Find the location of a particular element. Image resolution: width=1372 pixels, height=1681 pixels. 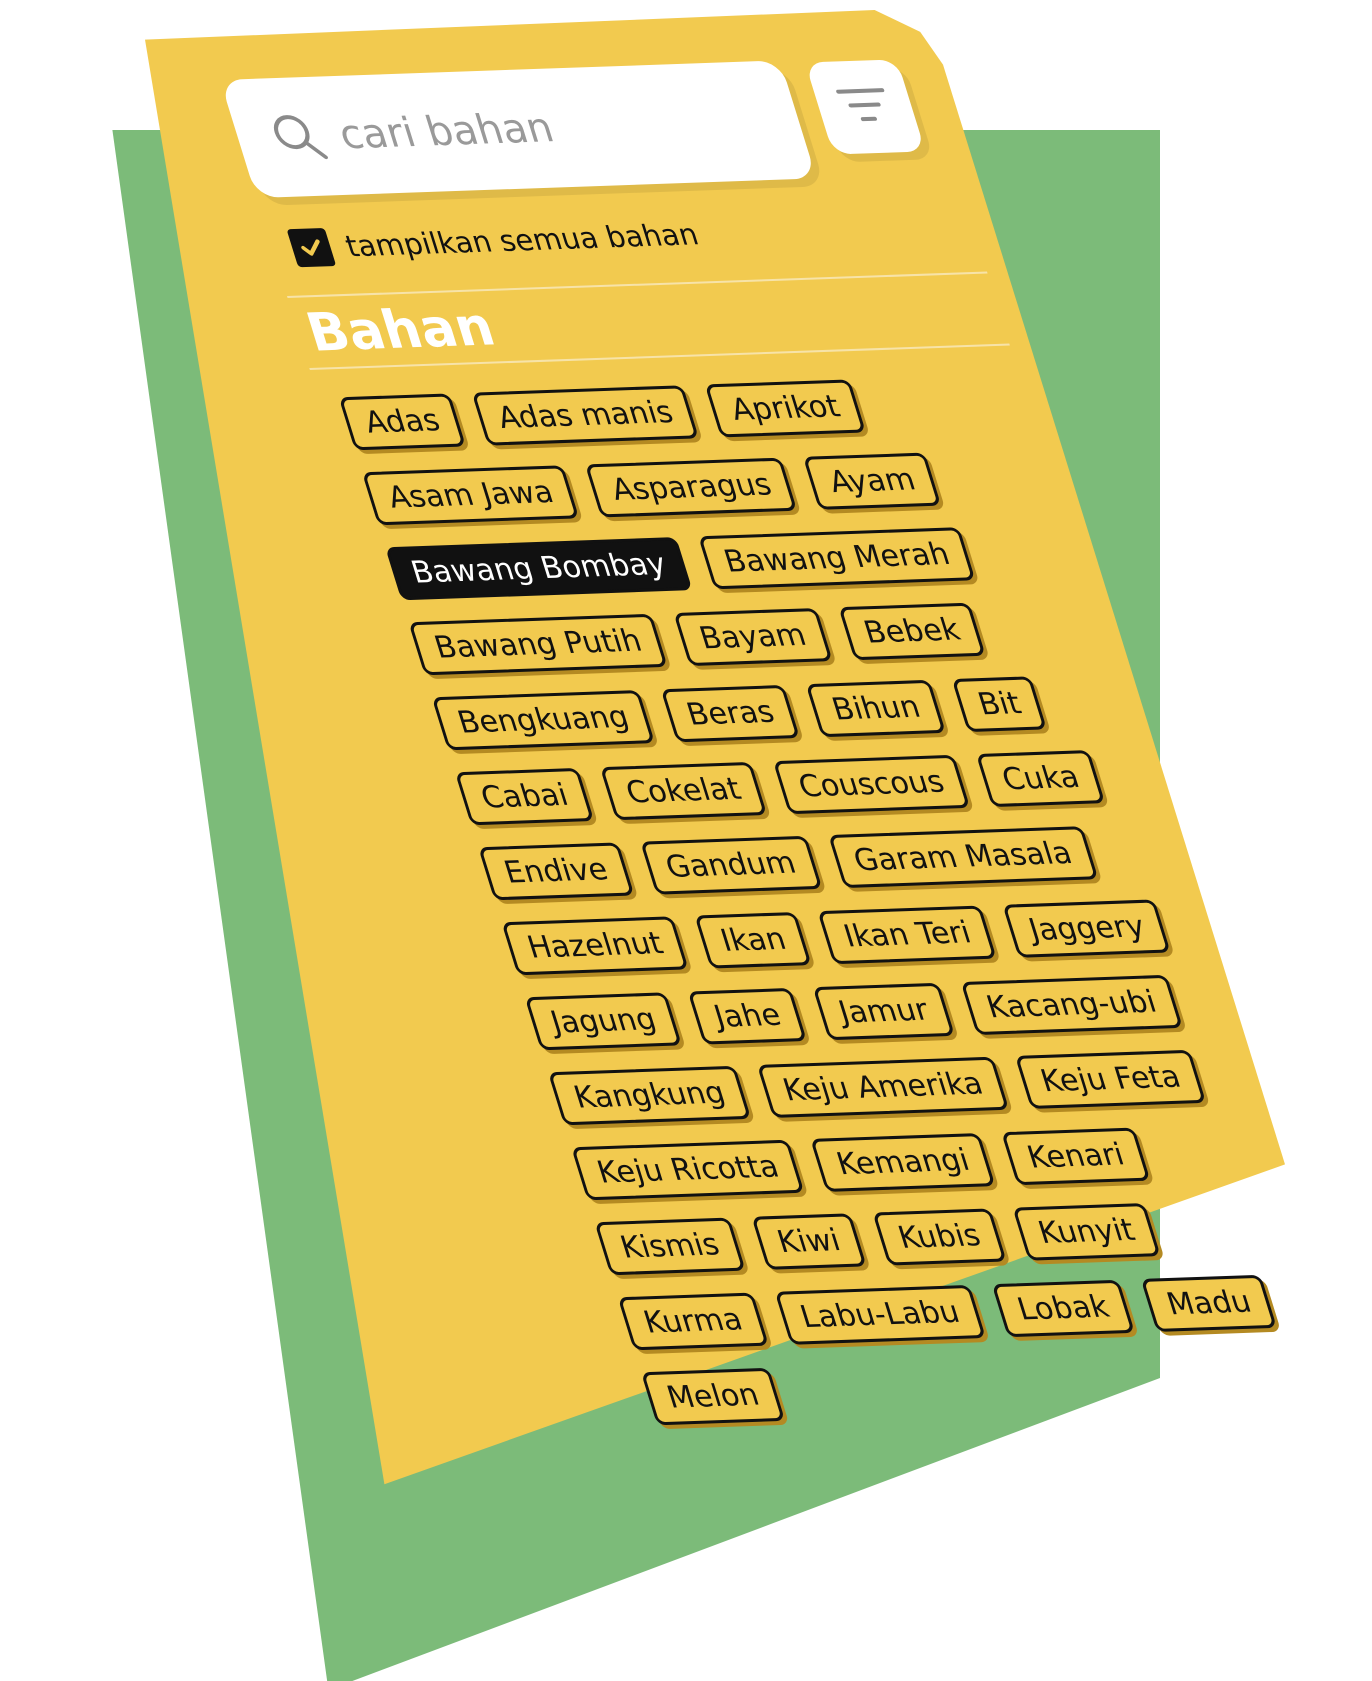

ingredient-tag: Gandum is located at coordinates (731, 865).